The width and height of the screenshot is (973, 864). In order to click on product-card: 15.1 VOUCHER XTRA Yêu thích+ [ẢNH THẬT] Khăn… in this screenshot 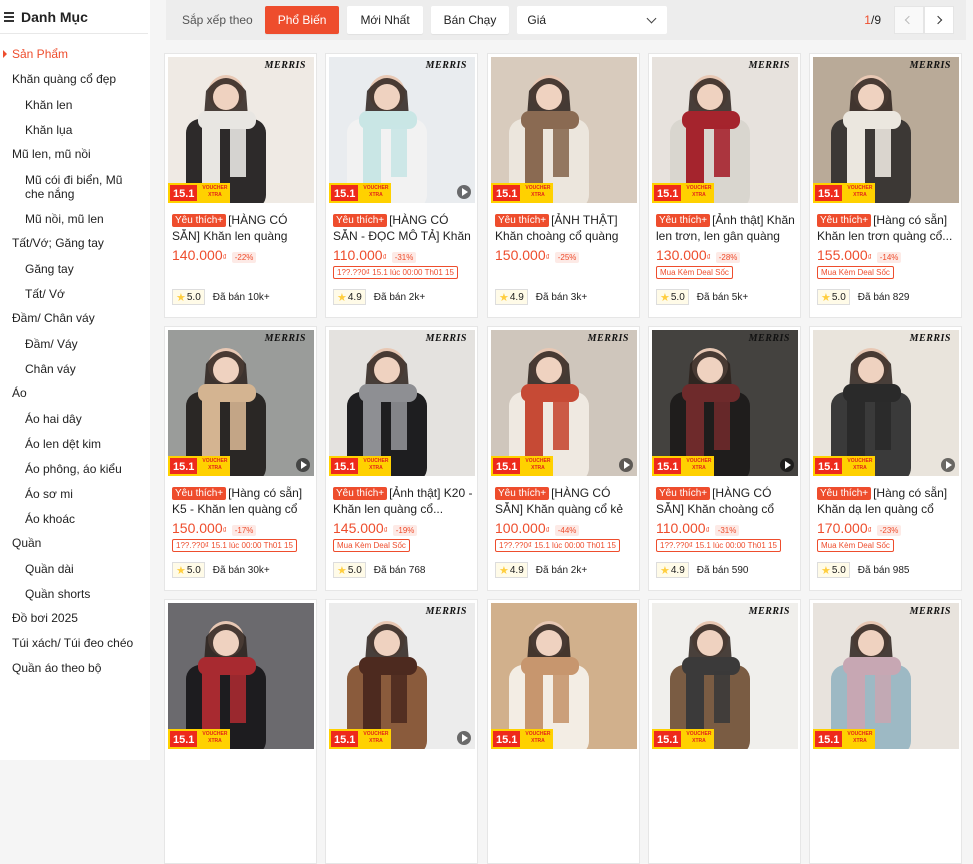, I will do `click(563, 185)`.